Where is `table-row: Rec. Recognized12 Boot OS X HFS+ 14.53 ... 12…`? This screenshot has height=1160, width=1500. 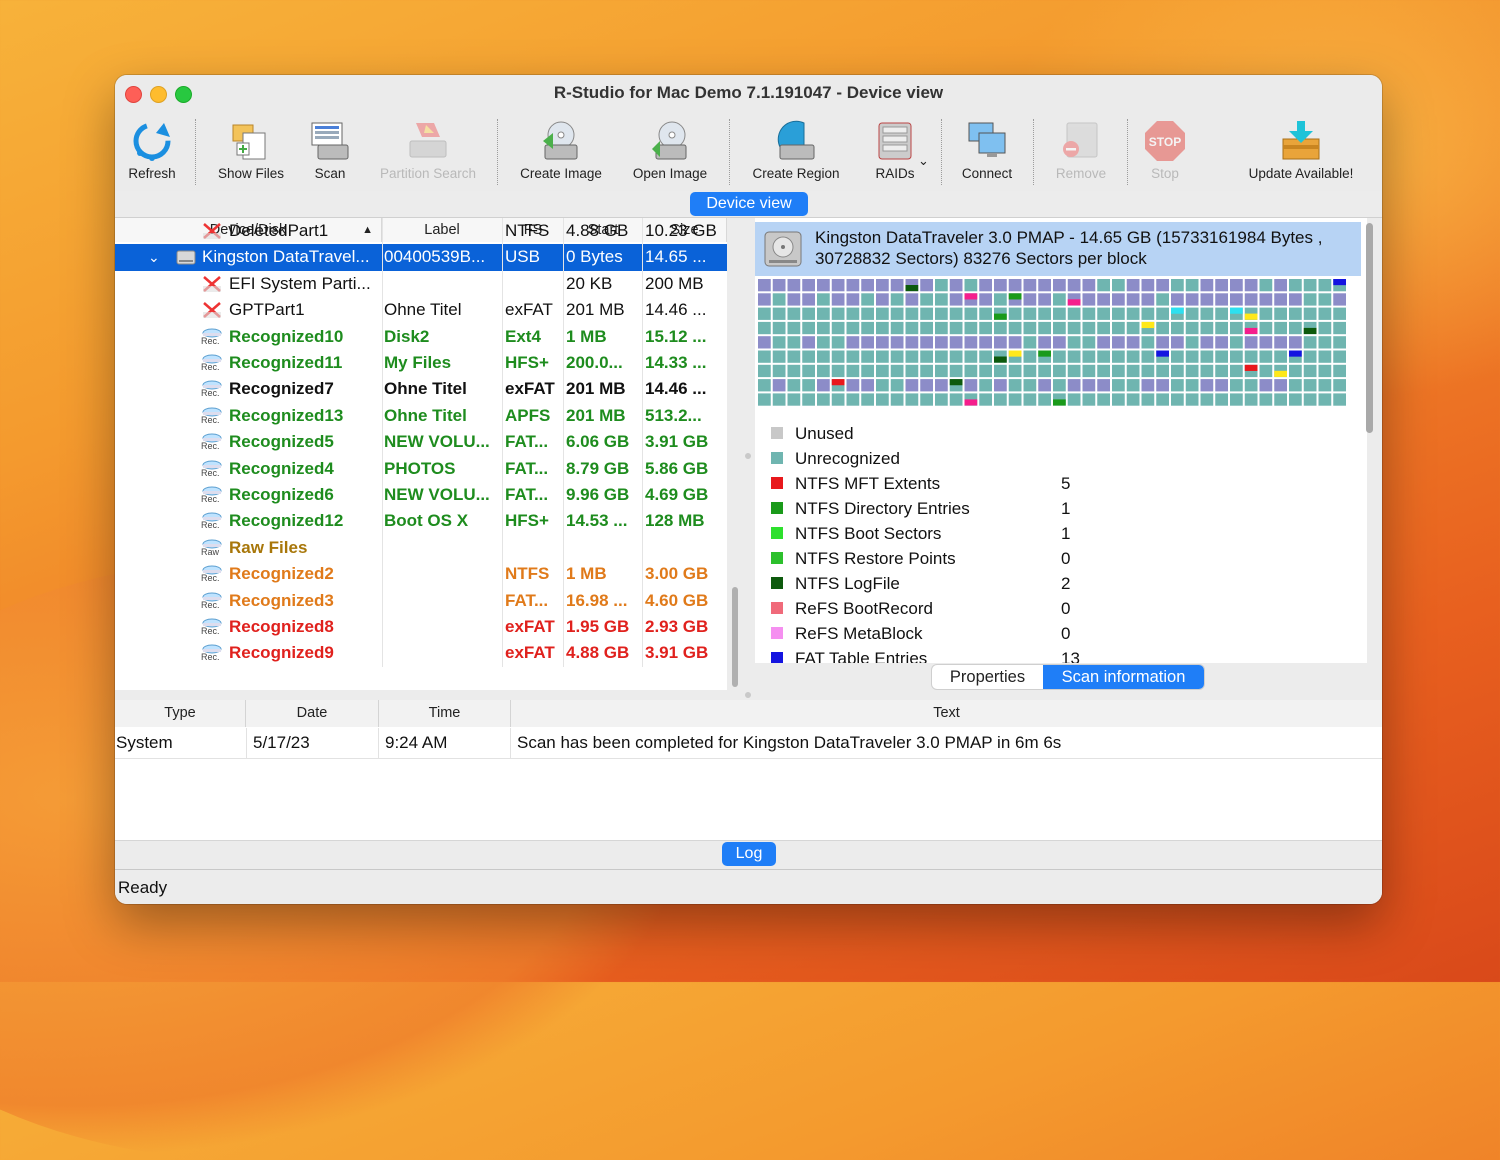 table-row: Rec. Recognized12 Boot OS X HFS+ 14.53 ... 12… is located at coordinates (421, 521).